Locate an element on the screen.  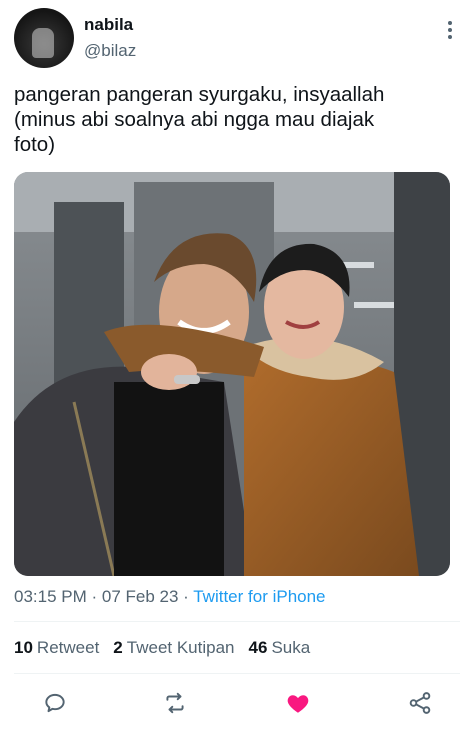
tweet-header: nabila @bilaz is located at coordinates (237, 35).